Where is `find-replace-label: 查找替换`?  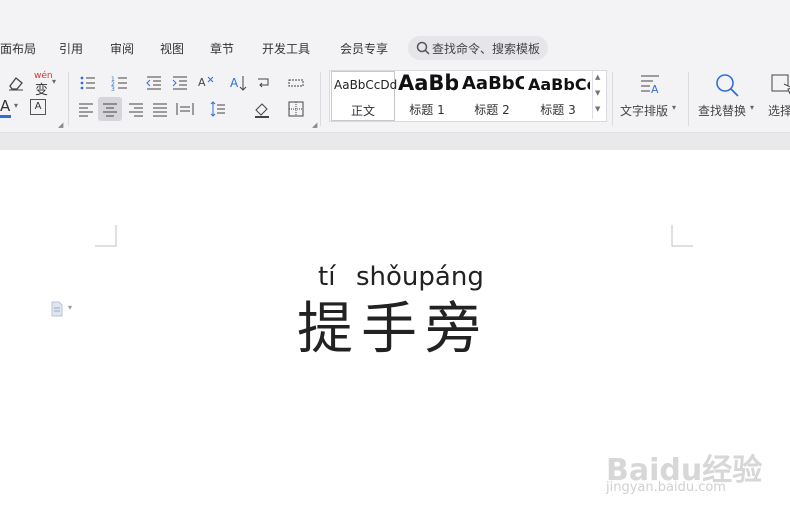 find-replace-label: 查找替换 is located at coordinates (722, 111).